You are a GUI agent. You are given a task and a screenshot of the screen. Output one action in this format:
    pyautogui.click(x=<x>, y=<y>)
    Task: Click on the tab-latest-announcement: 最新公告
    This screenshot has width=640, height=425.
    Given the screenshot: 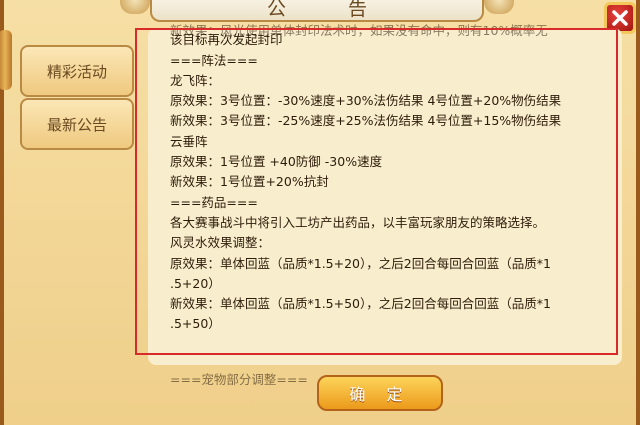 What is the action you would take?
    pyautogui.click(x=77, y=124)
    